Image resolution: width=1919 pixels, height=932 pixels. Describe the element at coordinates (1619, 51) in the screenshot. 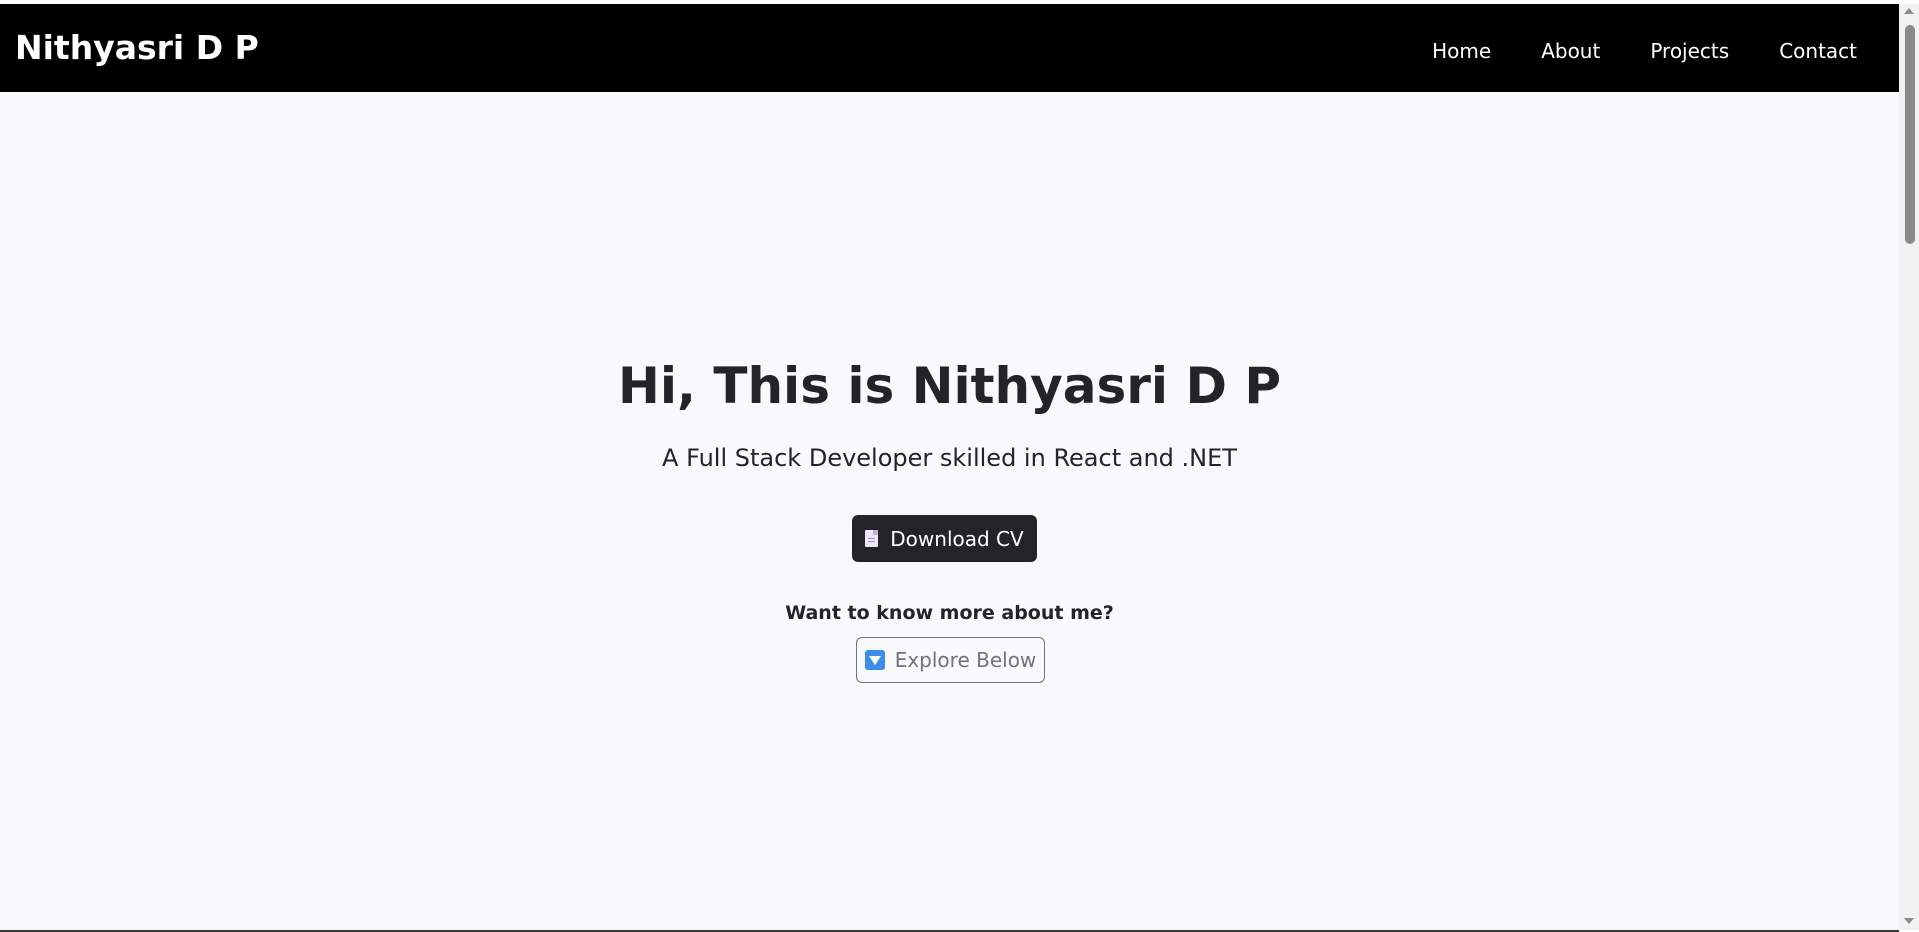

I see `nav-links: Home About Projects Contact` at that location.